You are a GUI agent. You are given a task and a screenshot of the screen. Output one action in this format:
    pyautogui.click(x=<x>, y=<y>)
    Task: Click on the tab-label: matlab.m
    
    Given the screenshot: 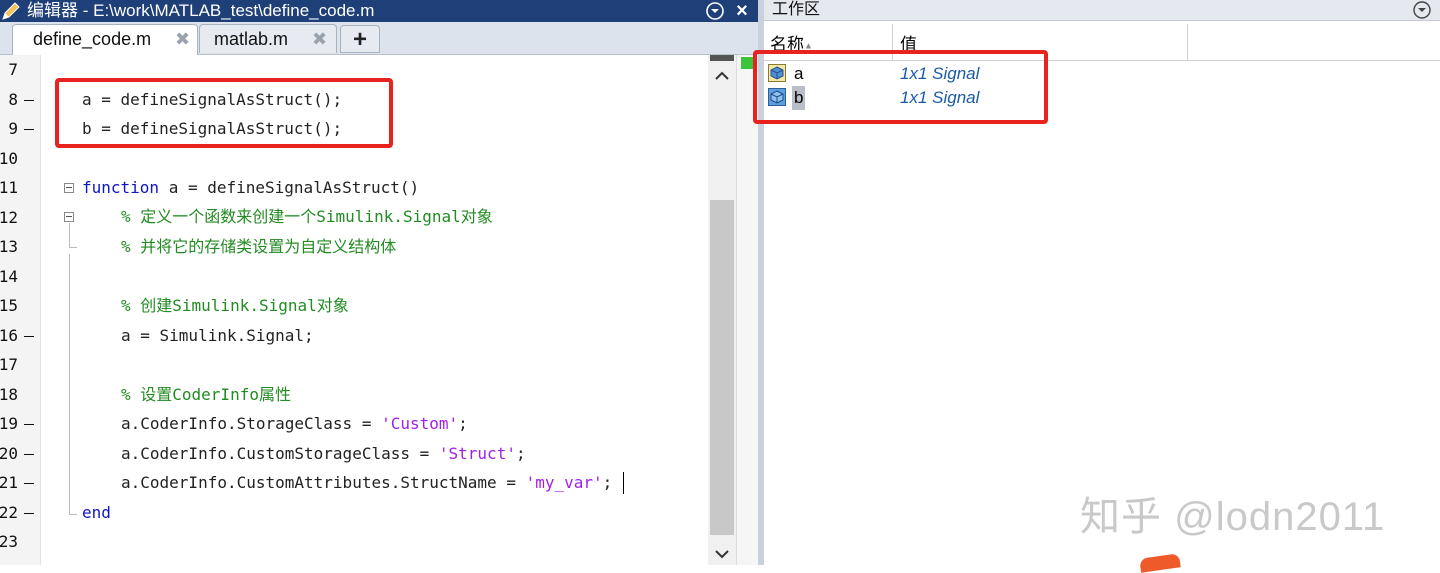 What is the action you would take?
    pyautogui.click(x=251, y=39)
    